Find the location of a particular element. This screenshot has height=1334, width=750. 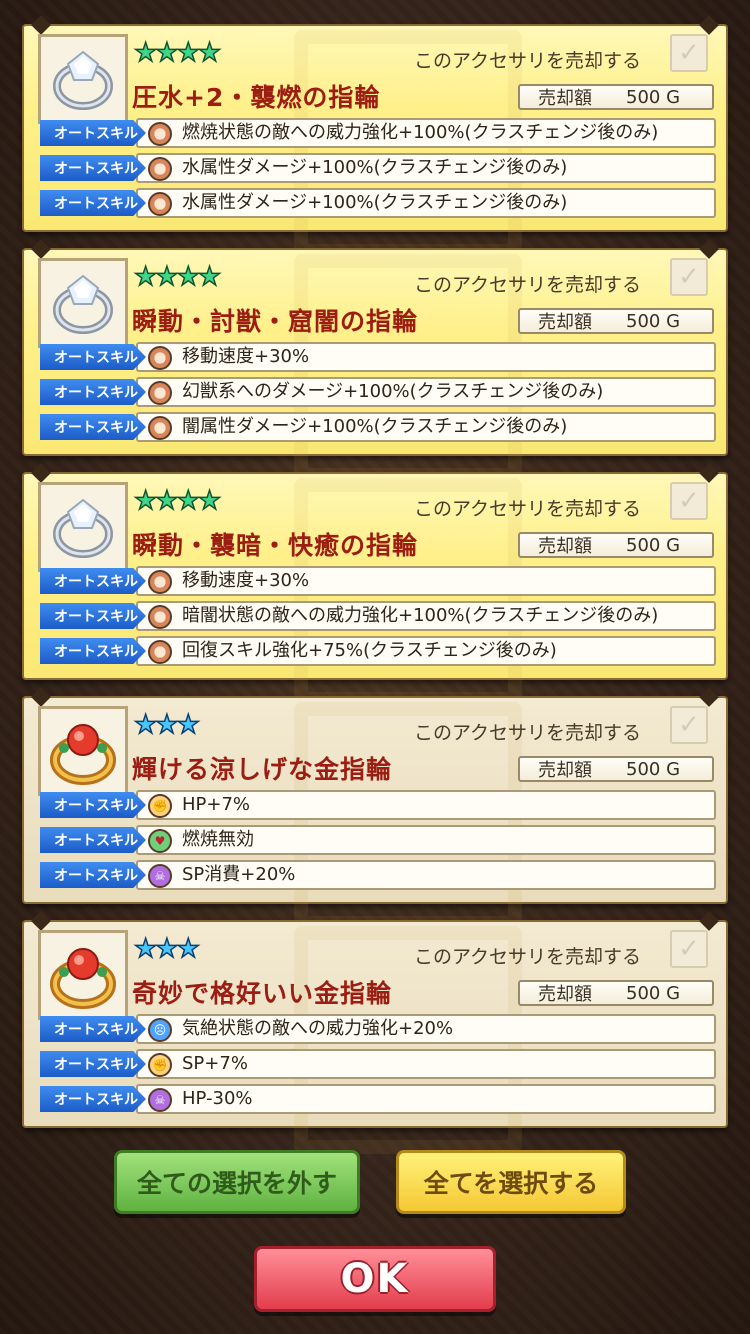

skill-row: 回復スキル強化+75%(クラスチェンジ後のみ) オートスキル is located at coordinates (378, 651).